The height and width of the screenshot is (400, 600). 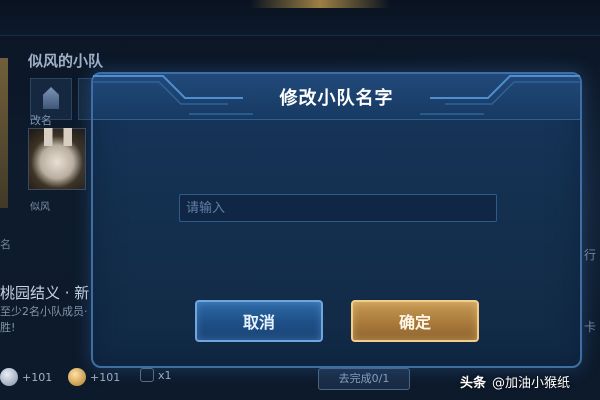 I want to click on team-title: 似风的小队, so click(x=66, y=61).